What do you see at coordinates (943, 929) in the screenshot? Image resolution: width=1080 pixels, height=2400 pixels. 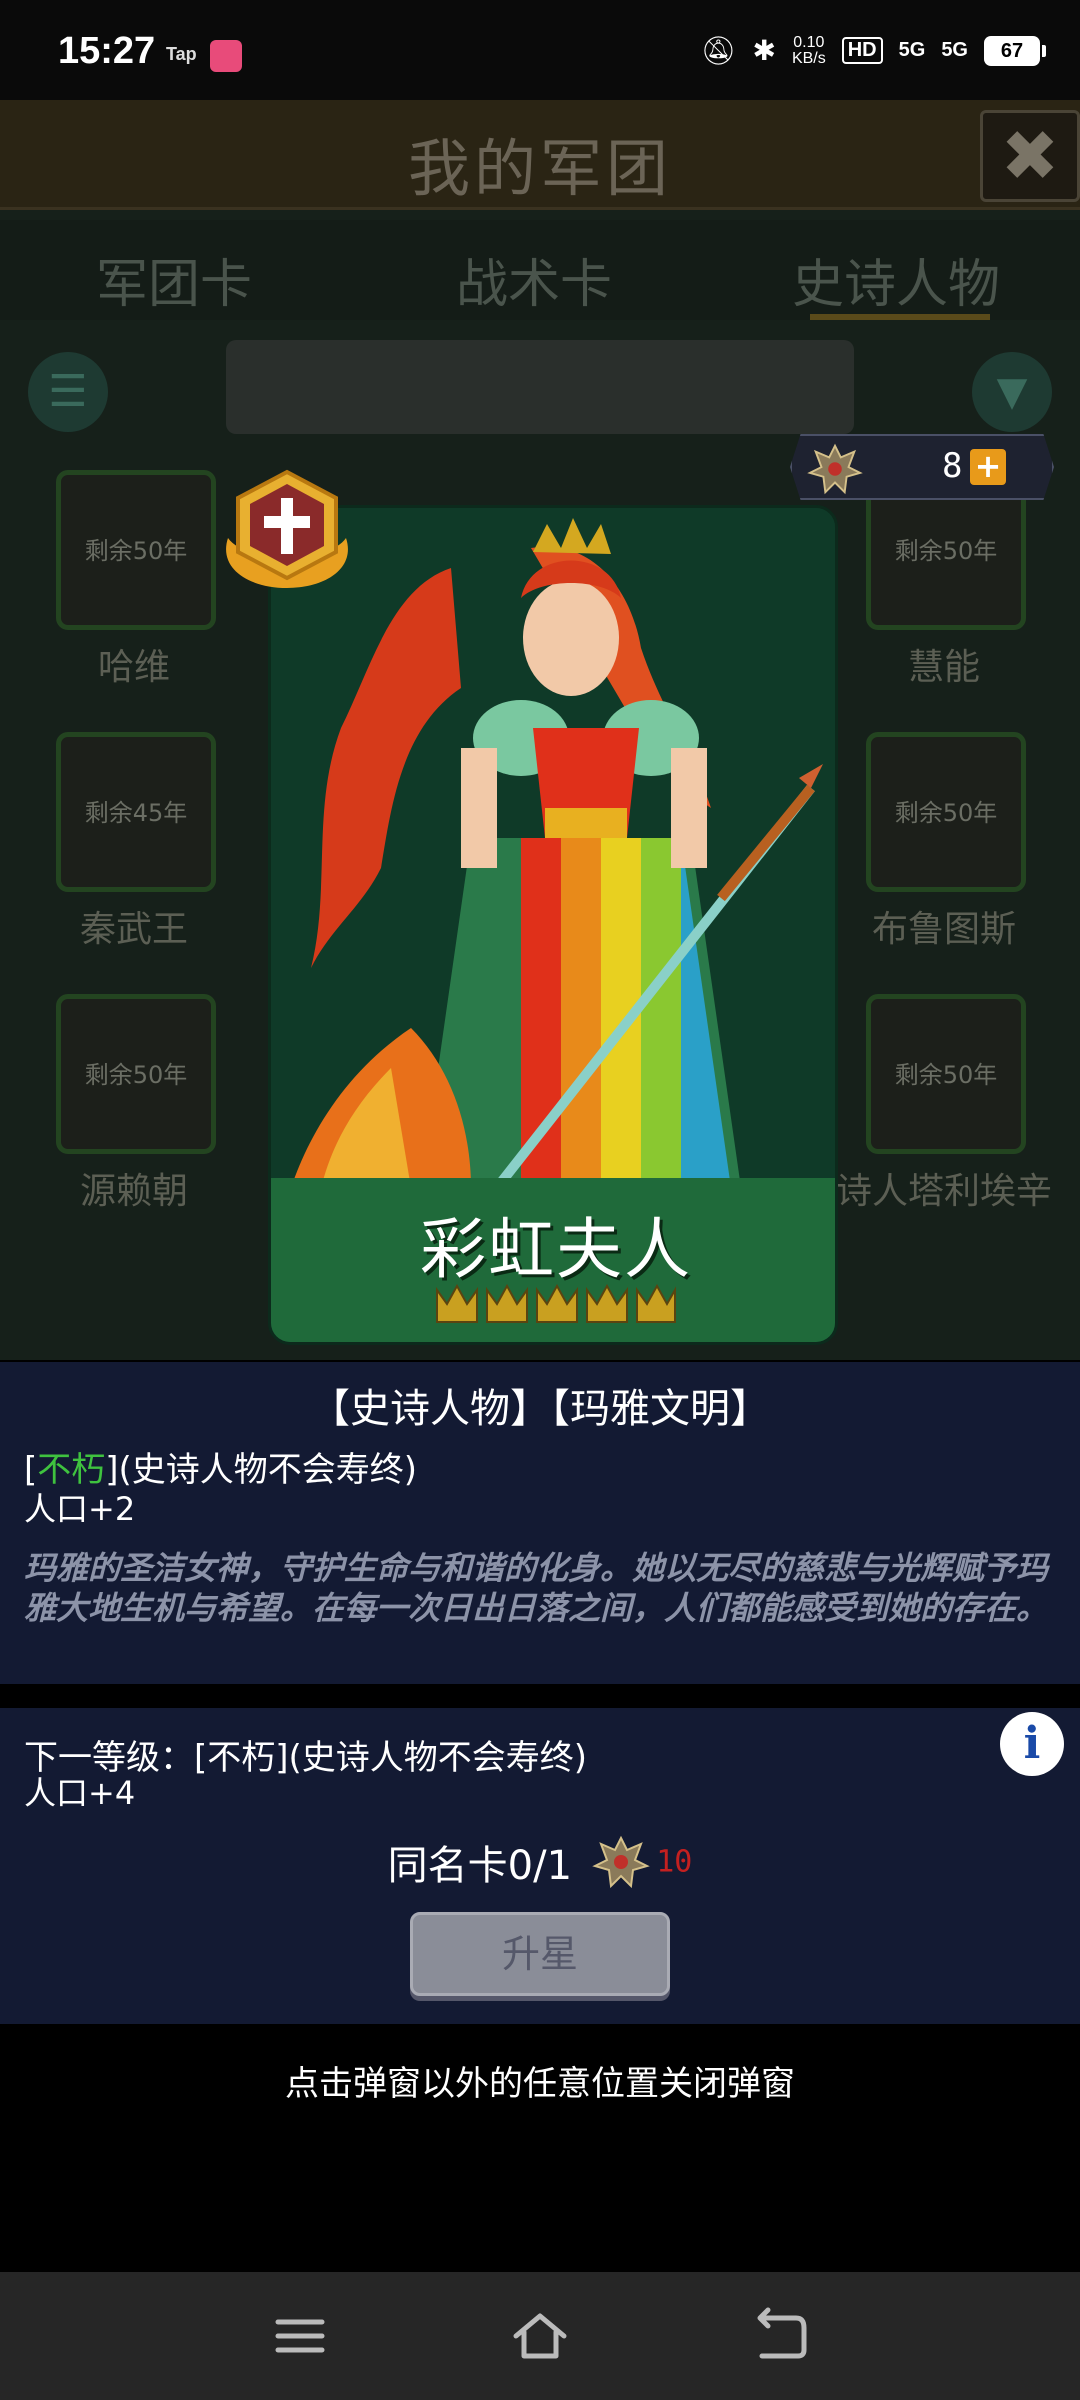 I see `grid-card-name: 布鲁图斯` at bounding box center [943, 929].